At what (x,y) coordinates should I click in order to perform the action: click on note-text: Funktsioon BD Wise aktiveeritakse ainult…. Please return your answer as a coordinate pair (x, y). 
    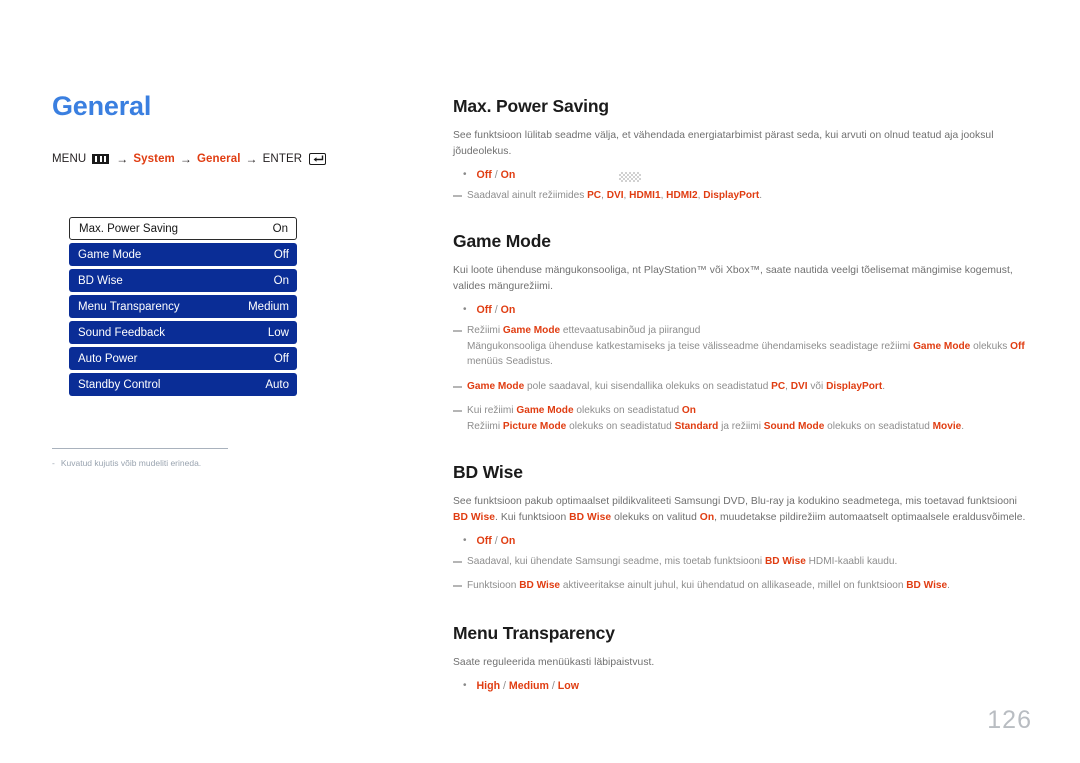
    Looking at the image, I should click on (708, 586).